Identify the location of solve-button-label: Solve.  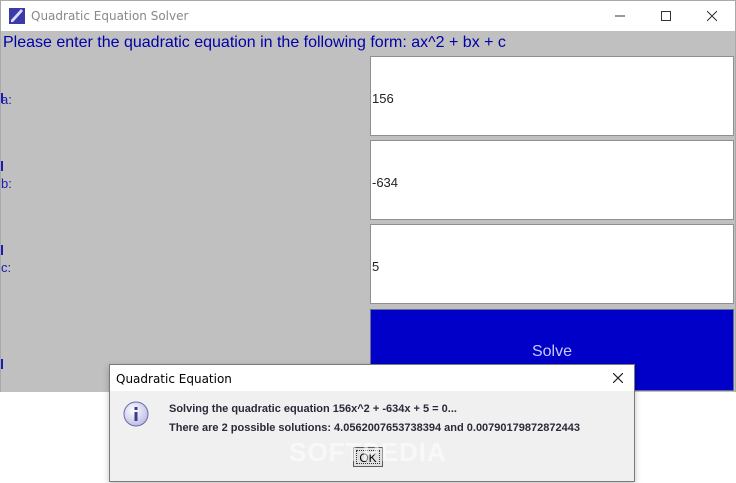
(552, 351).